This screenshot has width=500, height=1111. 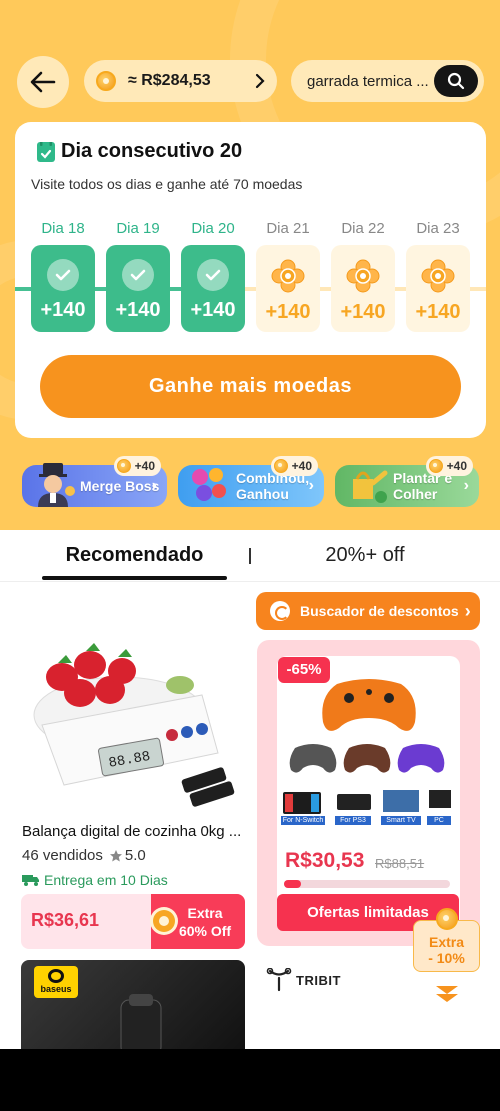 I want to click on back-button, so click(x=43, y=82).